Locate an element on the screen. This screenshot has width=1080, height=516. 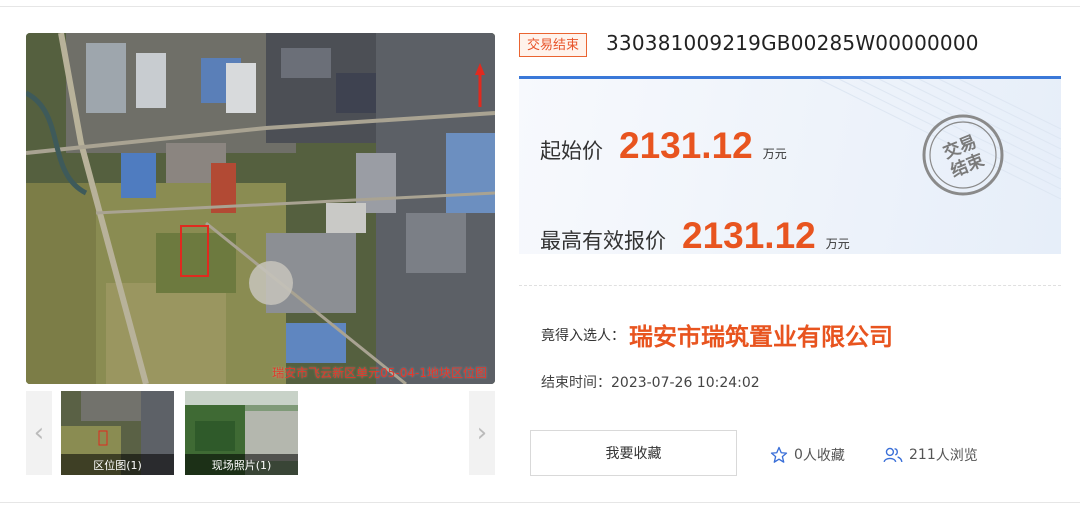
favorites-count: 0 is located at coordinates (798, 455).